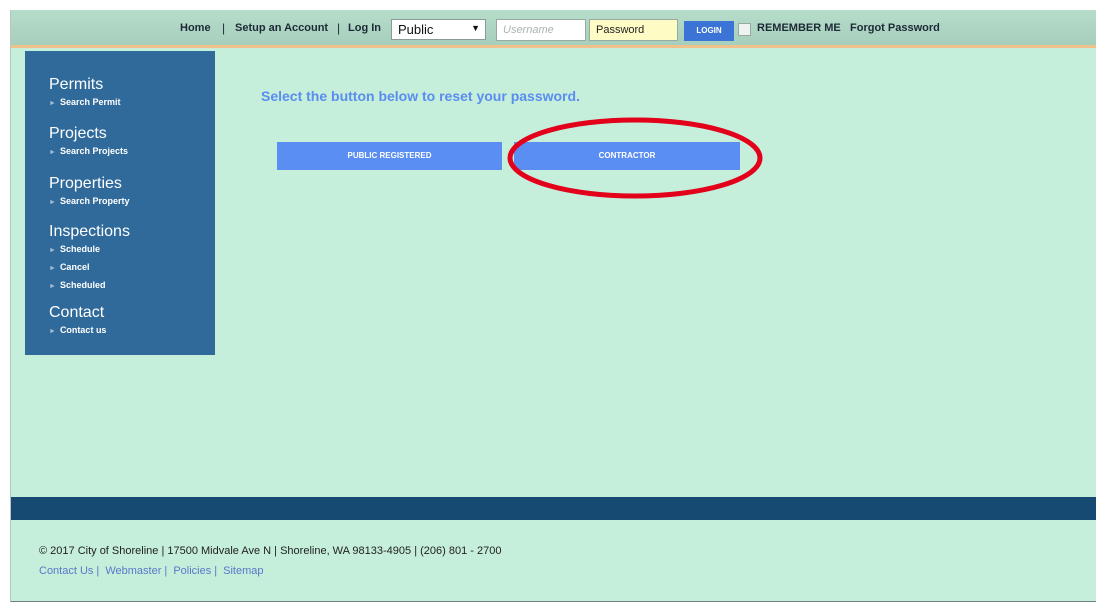 The width and height of the screenshot is (1096, 602). I want to click on footer-link-contact-us: Contact Us, so click(66, 571).